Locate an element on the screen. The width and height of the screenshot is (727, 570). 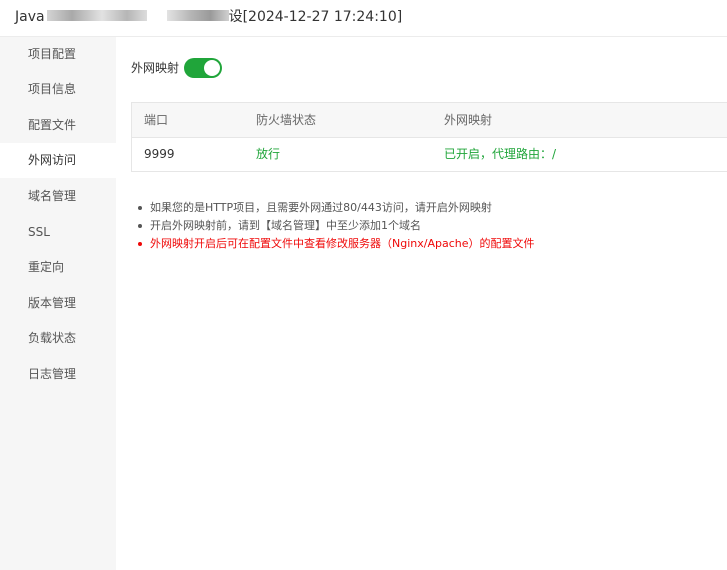
external-mapping-label: 外网映射 is located at coordinates (155, 68).